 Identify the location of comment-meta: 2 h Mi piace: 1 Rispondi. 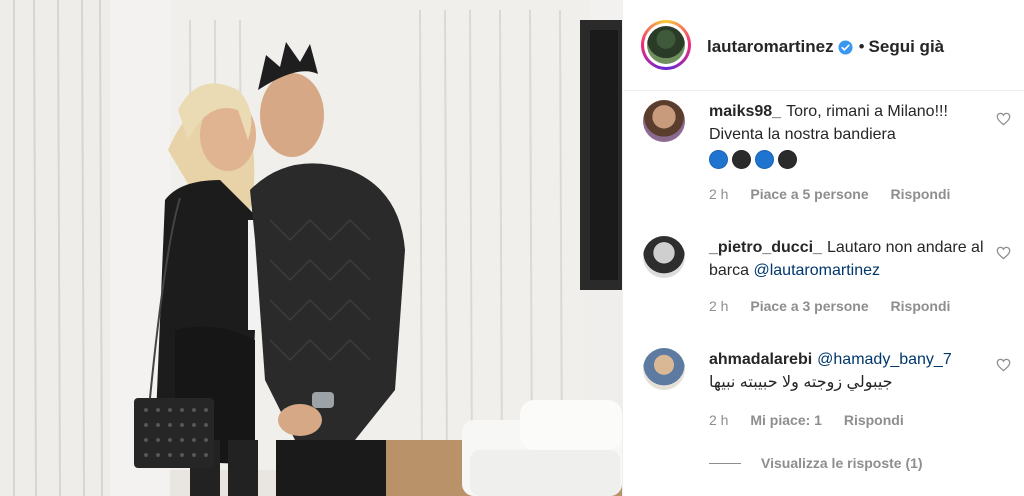
(815, 420).